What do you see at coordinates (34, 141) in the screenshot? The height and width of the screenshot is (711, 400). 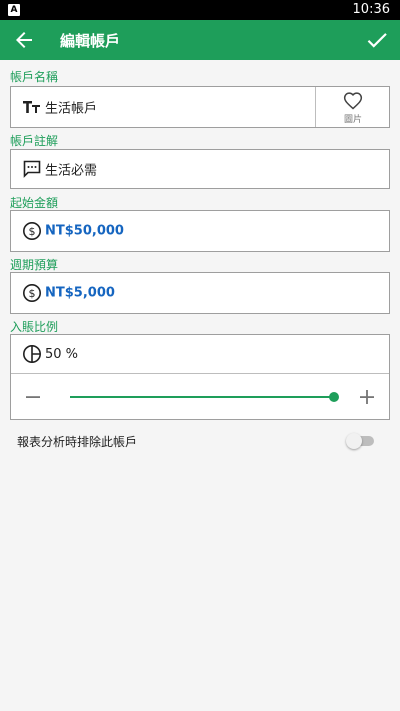 I see `account-note-label: 帳戶註解` at bounding box center [34, 141].